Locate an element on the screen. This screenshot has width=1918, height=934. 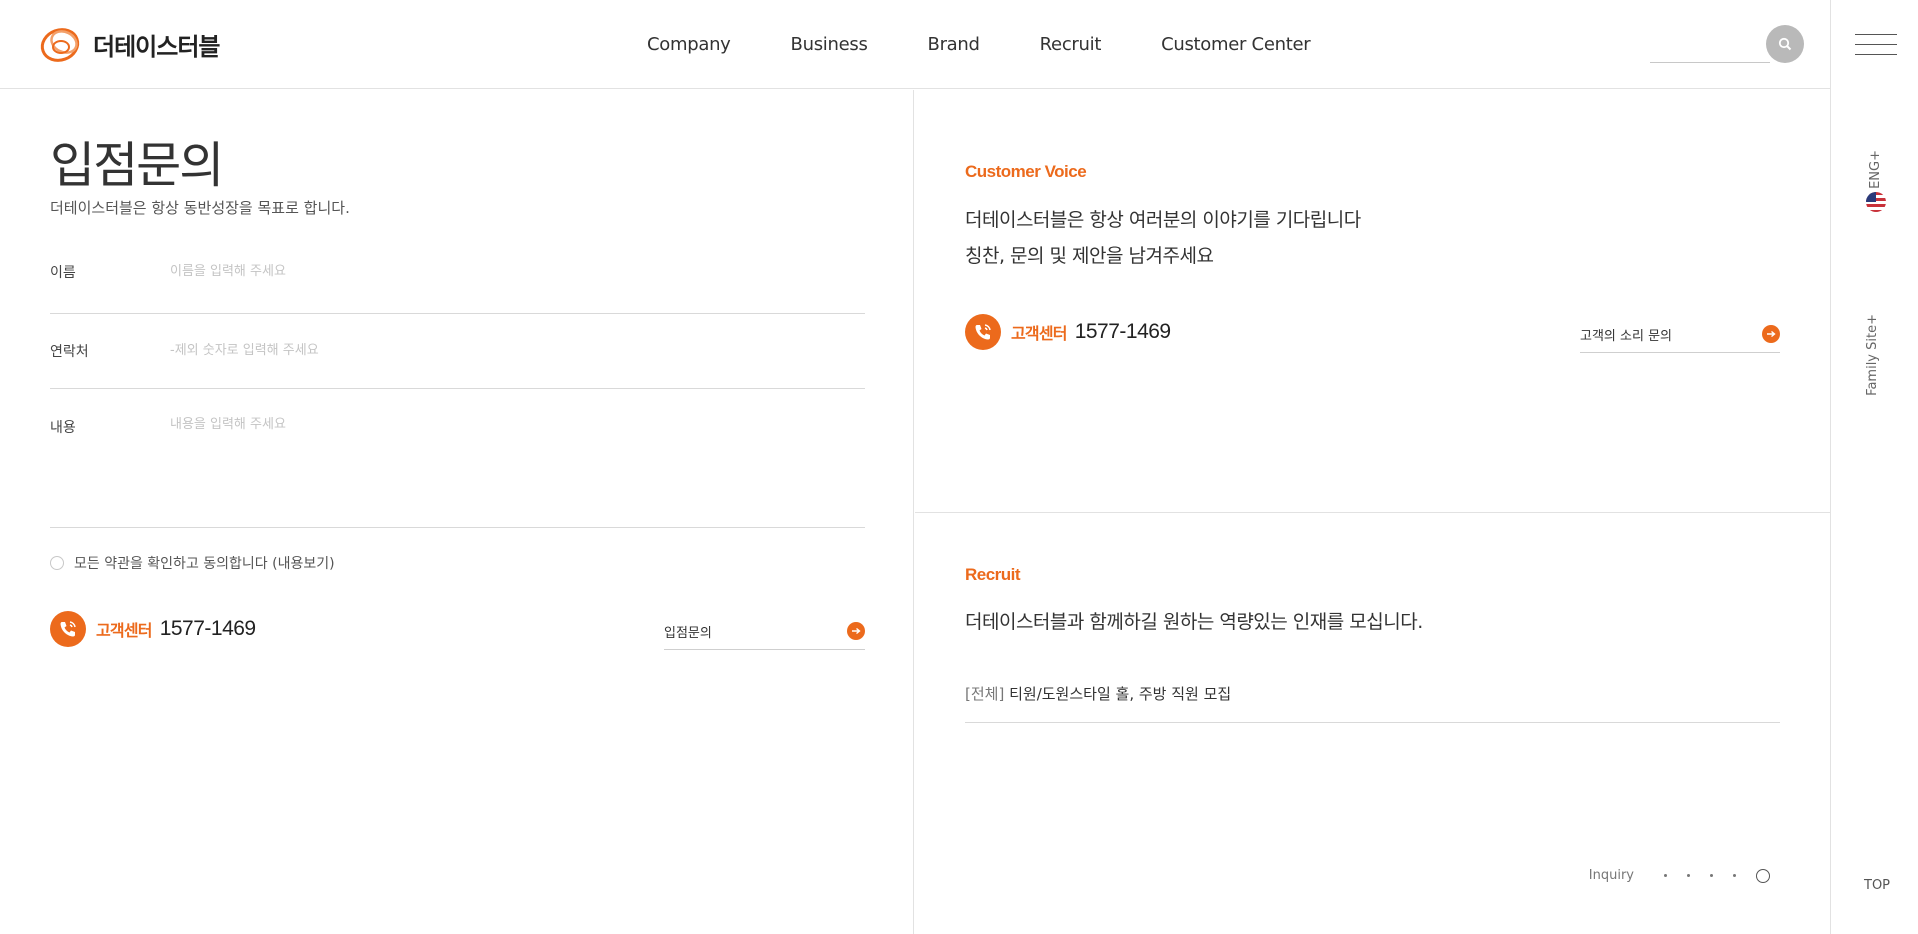
search-input is located at coordinates (1710, 62).